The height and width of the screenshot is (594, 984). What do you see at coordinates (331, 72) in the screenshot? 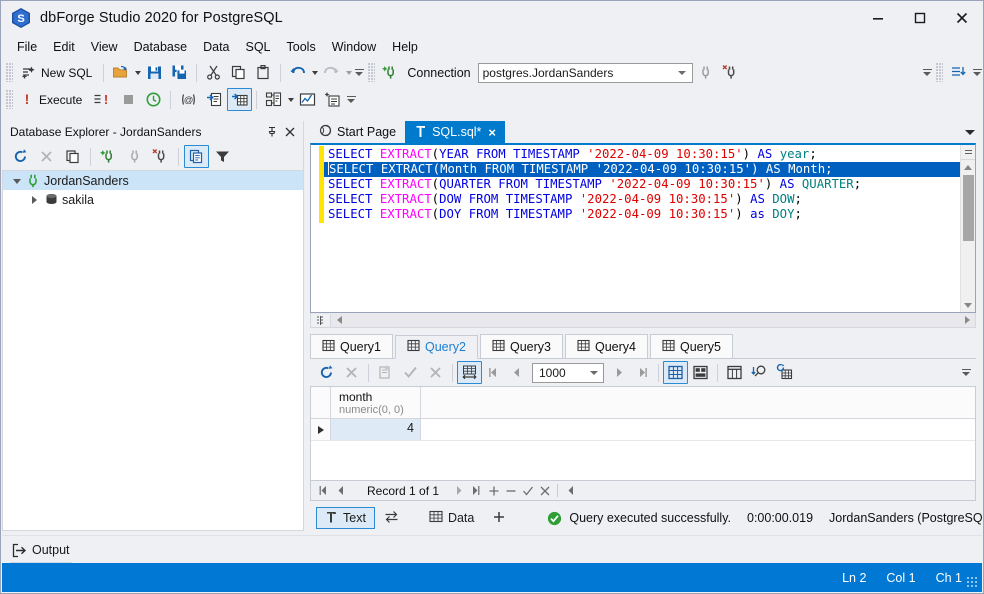
I see `redo-icon` at bounding box center [331, 72].